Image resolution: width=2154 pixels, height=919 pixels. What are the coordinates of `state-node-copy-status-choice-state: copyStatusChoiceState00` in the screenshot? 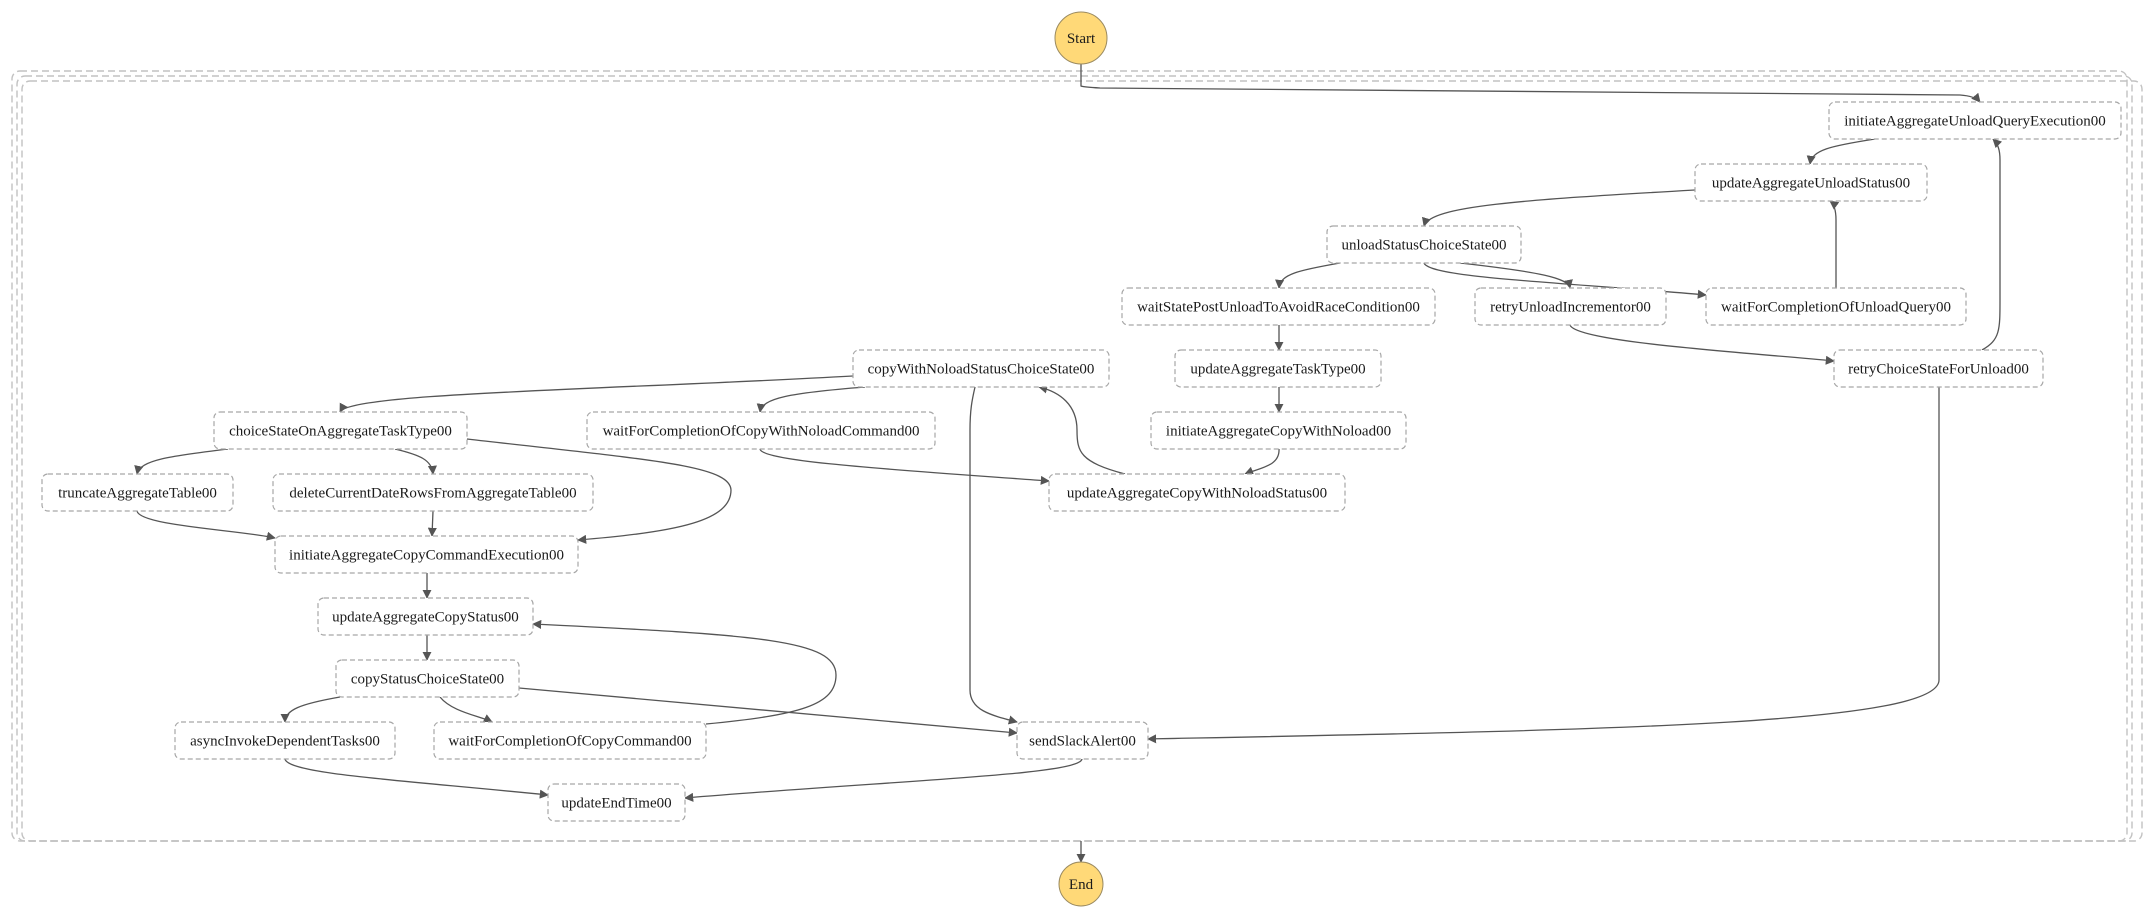 It's located at (427, 678).